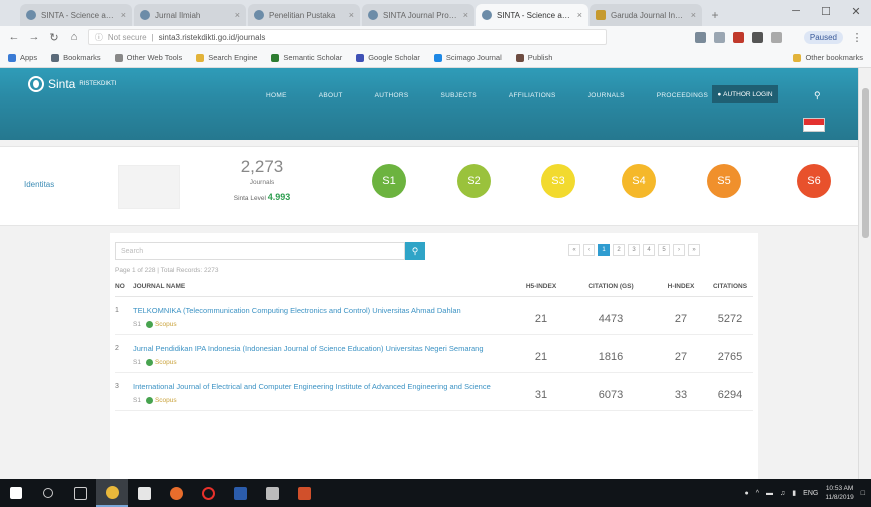 Image resolution: width=871 pixels, height=507 pixels. I want to click on files-icon, so click(272, 493).